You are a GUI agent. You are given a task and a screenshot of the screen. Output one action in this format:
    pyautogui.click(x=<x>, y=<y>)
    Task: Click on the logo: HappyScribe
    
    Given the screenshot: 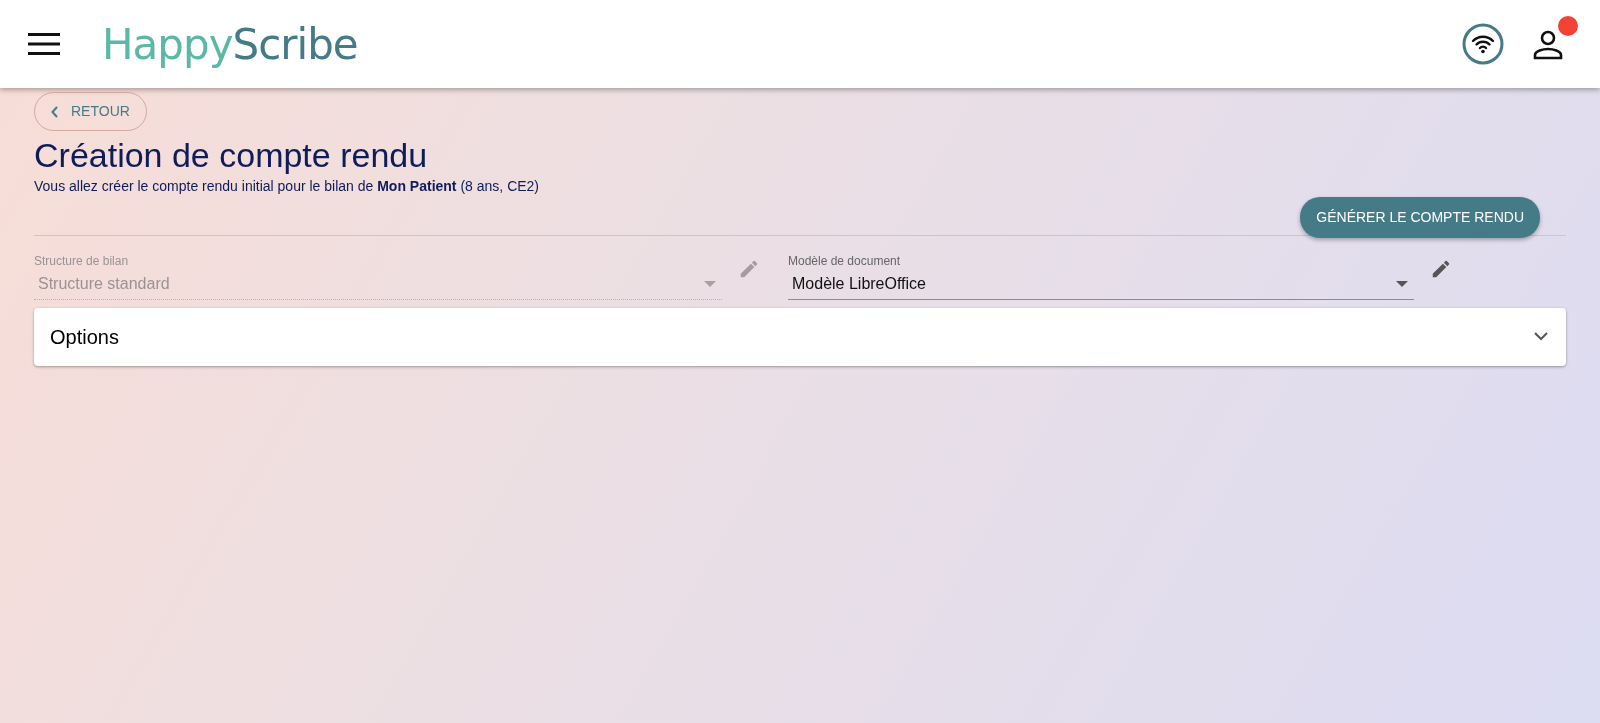 What is the action you would take?
    pyautogui.click(x=230, y=44)
    